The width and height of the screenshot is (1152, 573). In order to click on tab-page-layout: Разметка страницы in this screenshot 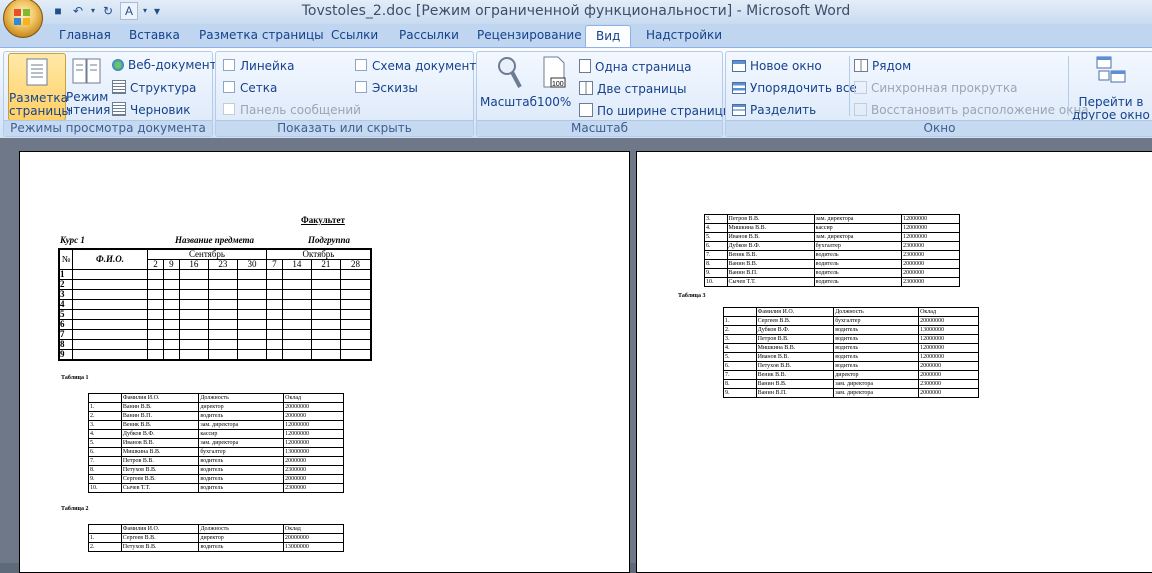, I will do `click(261, 35)`.